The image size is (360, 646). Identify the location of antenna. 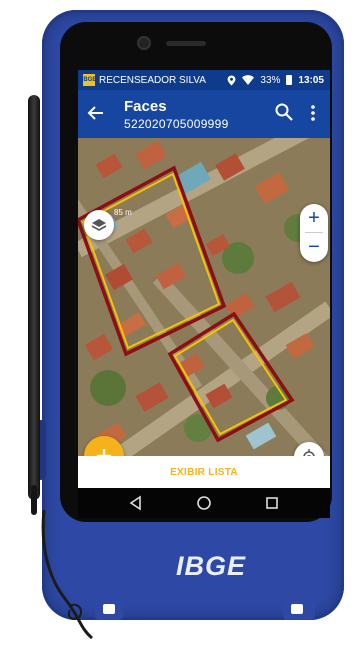
(34, 297).